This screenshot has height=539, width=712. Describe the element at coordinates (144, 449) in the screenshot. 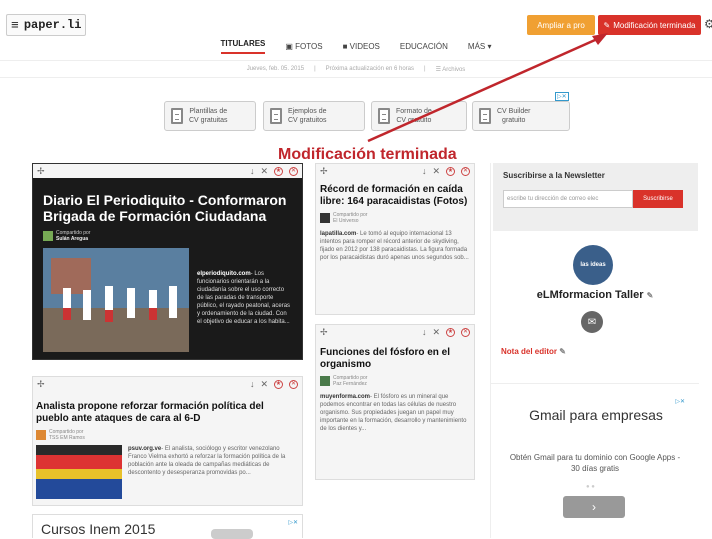

I see `article-source: psuv.org.ve` at that location.